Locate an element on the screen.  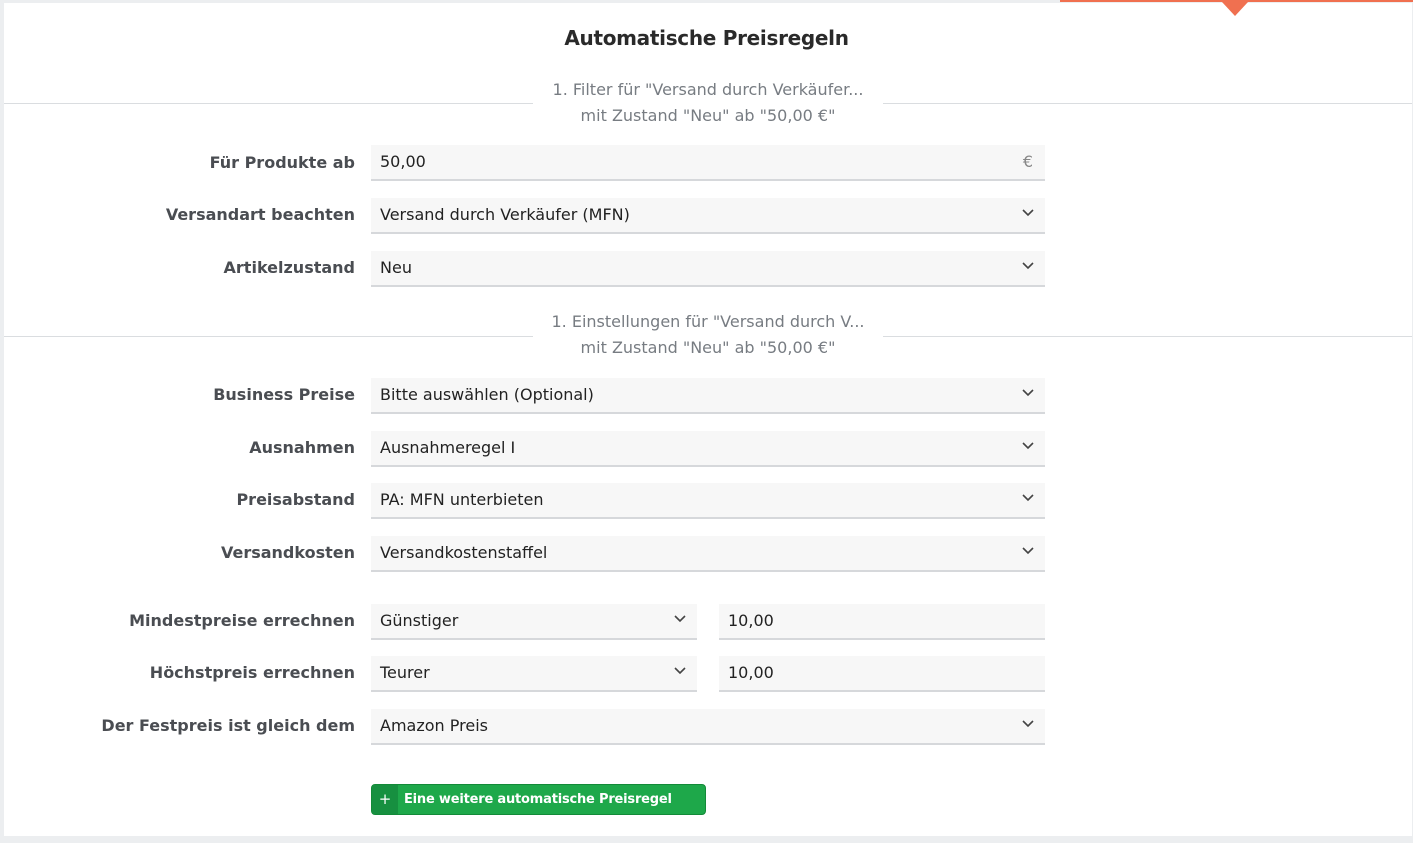
business-prices-label: Business Preise is located at coordinates (284, 394).